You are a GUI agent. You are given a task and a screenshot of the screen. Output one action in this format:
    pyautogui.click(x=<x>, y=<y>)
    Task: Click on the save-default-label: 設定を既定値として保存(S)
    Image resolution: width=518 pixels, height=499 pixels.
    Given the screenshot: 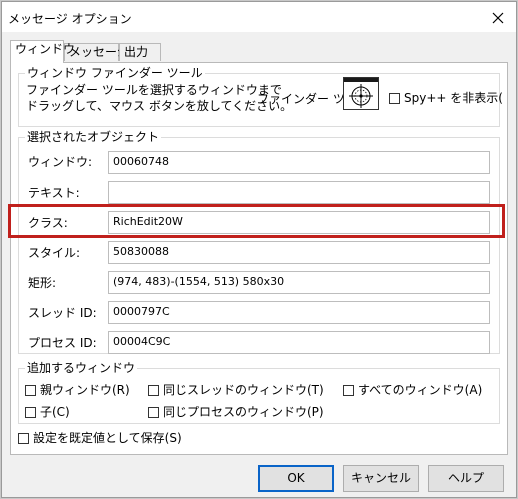 What is the action you would take?
    pyautogui.click(x=107, y=438)
    